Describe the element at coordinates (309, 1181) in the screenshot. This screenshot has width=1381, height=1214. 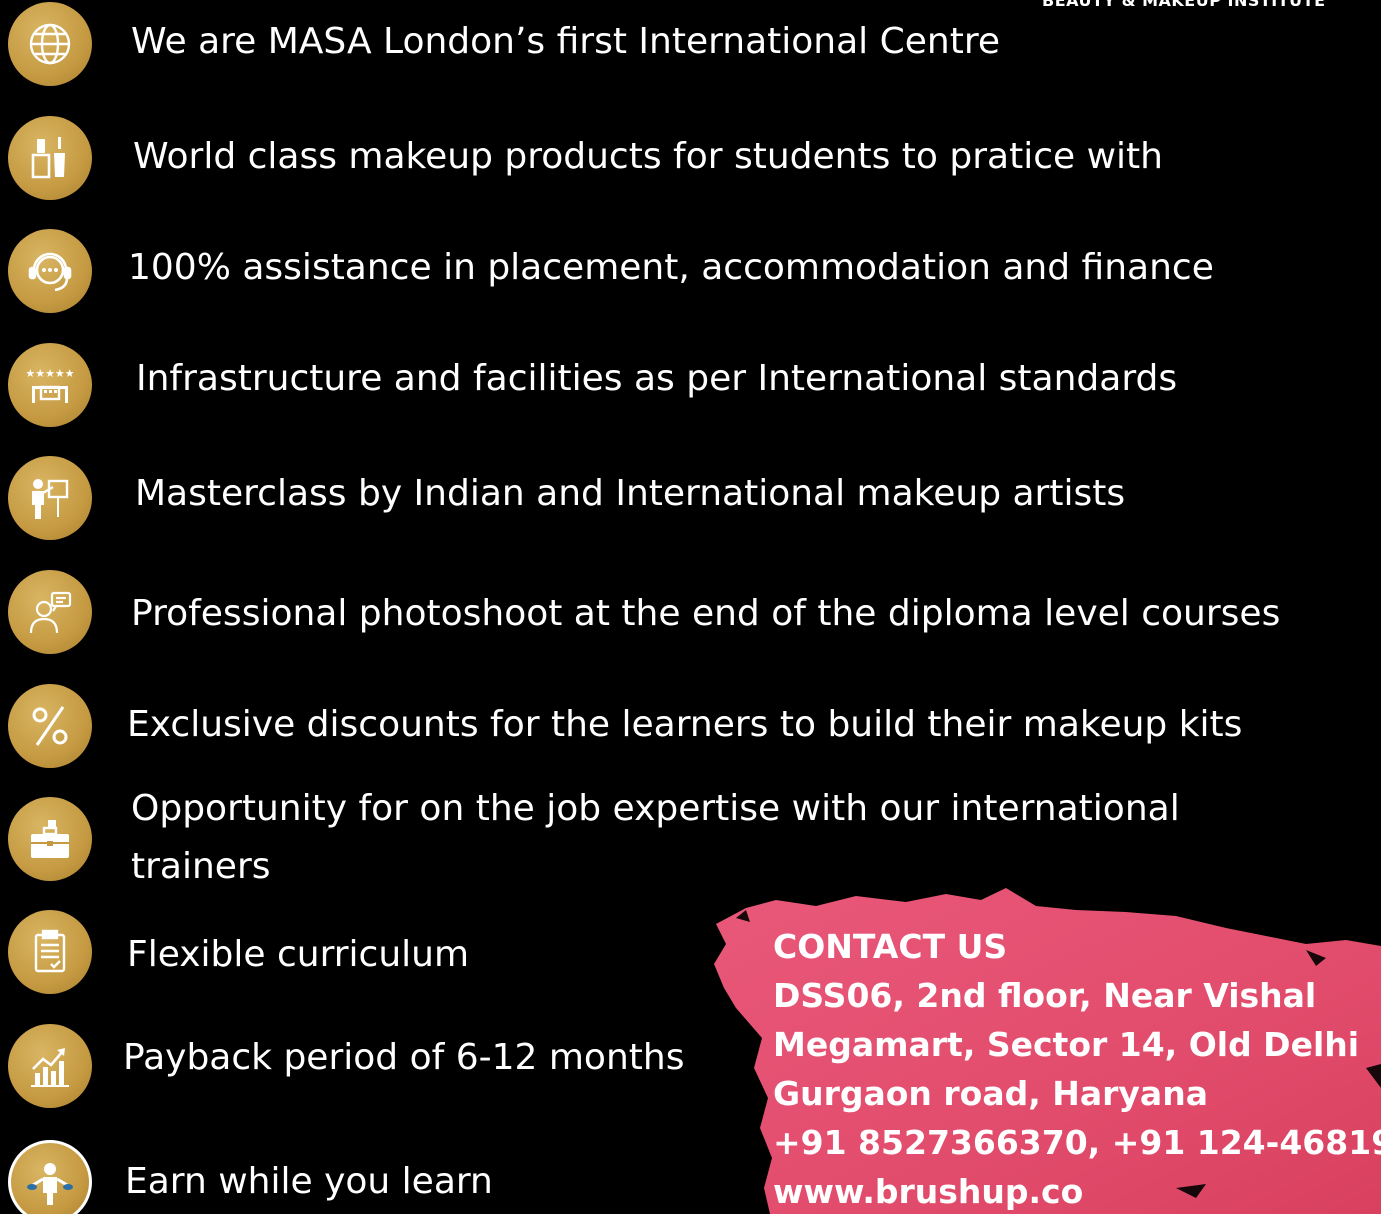
I see `feature-label: Earn while you learn` at that location.